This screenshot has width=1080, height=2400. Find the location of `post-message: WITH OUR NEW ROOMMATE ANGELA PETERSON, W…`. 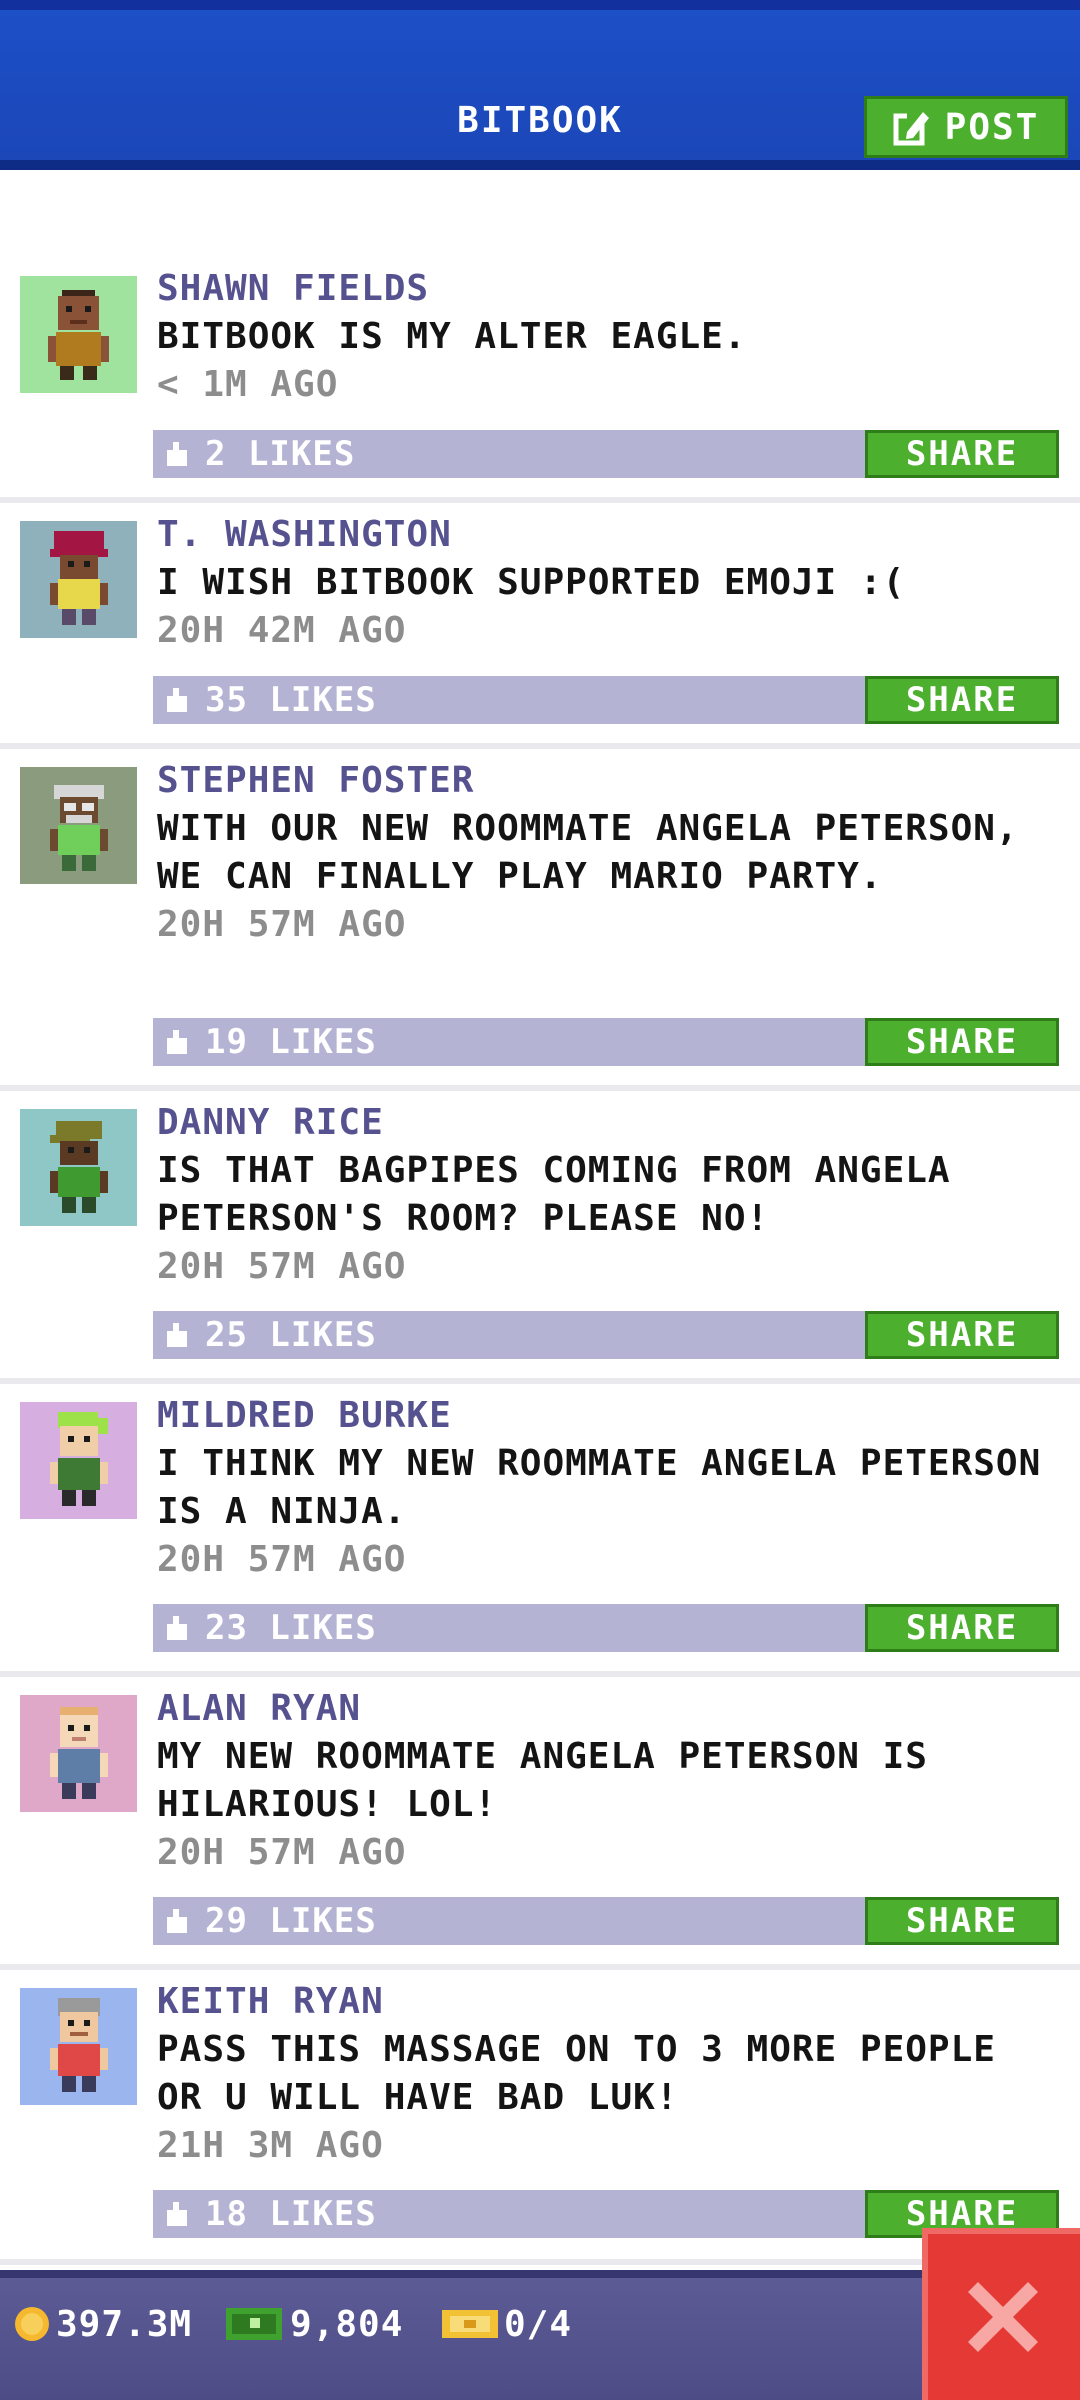

post-message: WITH OUR NEW ROOMMATE ANGELA PETERSON, W… is located at coordinates (588, 852).